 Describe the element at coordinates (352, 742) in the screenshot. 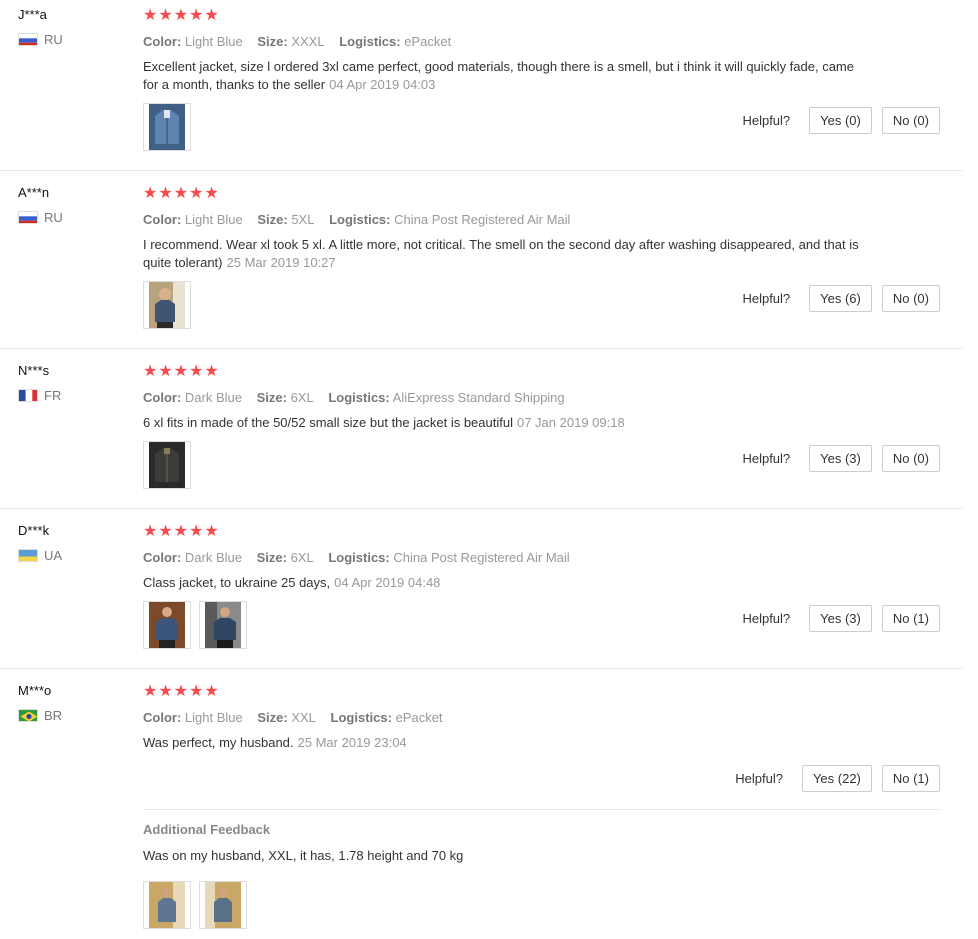

I see `review-date: 25 Mar 2019 23:04` at that location.